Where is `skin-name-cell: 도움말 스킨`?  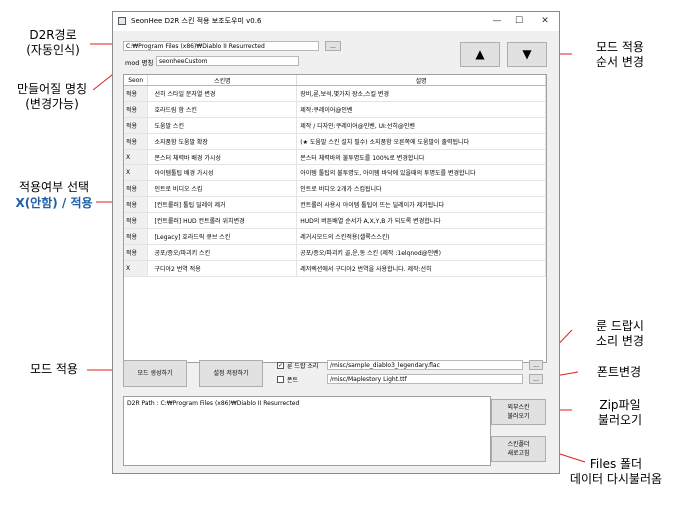 skin-name-cell: 도움말 스킨 is located at coordinates (222, 125).